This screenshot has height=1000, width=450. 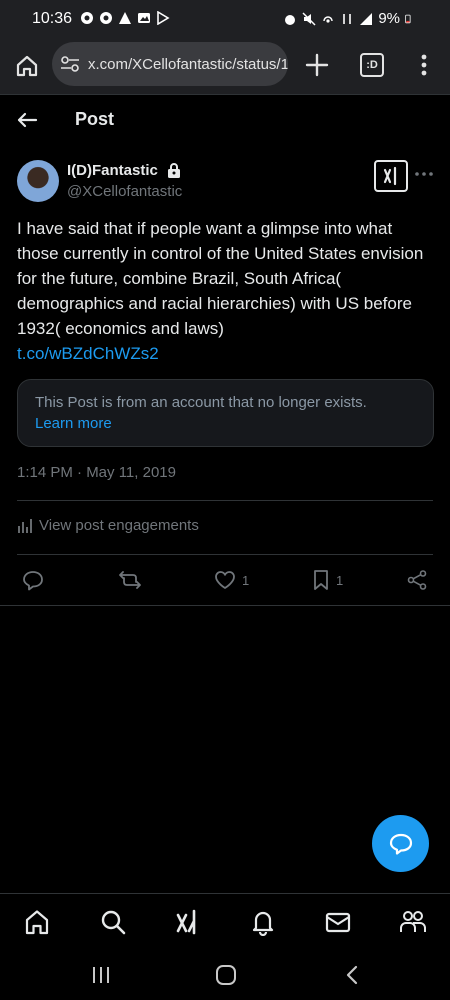 What do you see at coordinates (96, 472) in the screenshot?
I see `post-timestamp: 1:14 PM · May 11, 2019` at bounding box center [96, 472].